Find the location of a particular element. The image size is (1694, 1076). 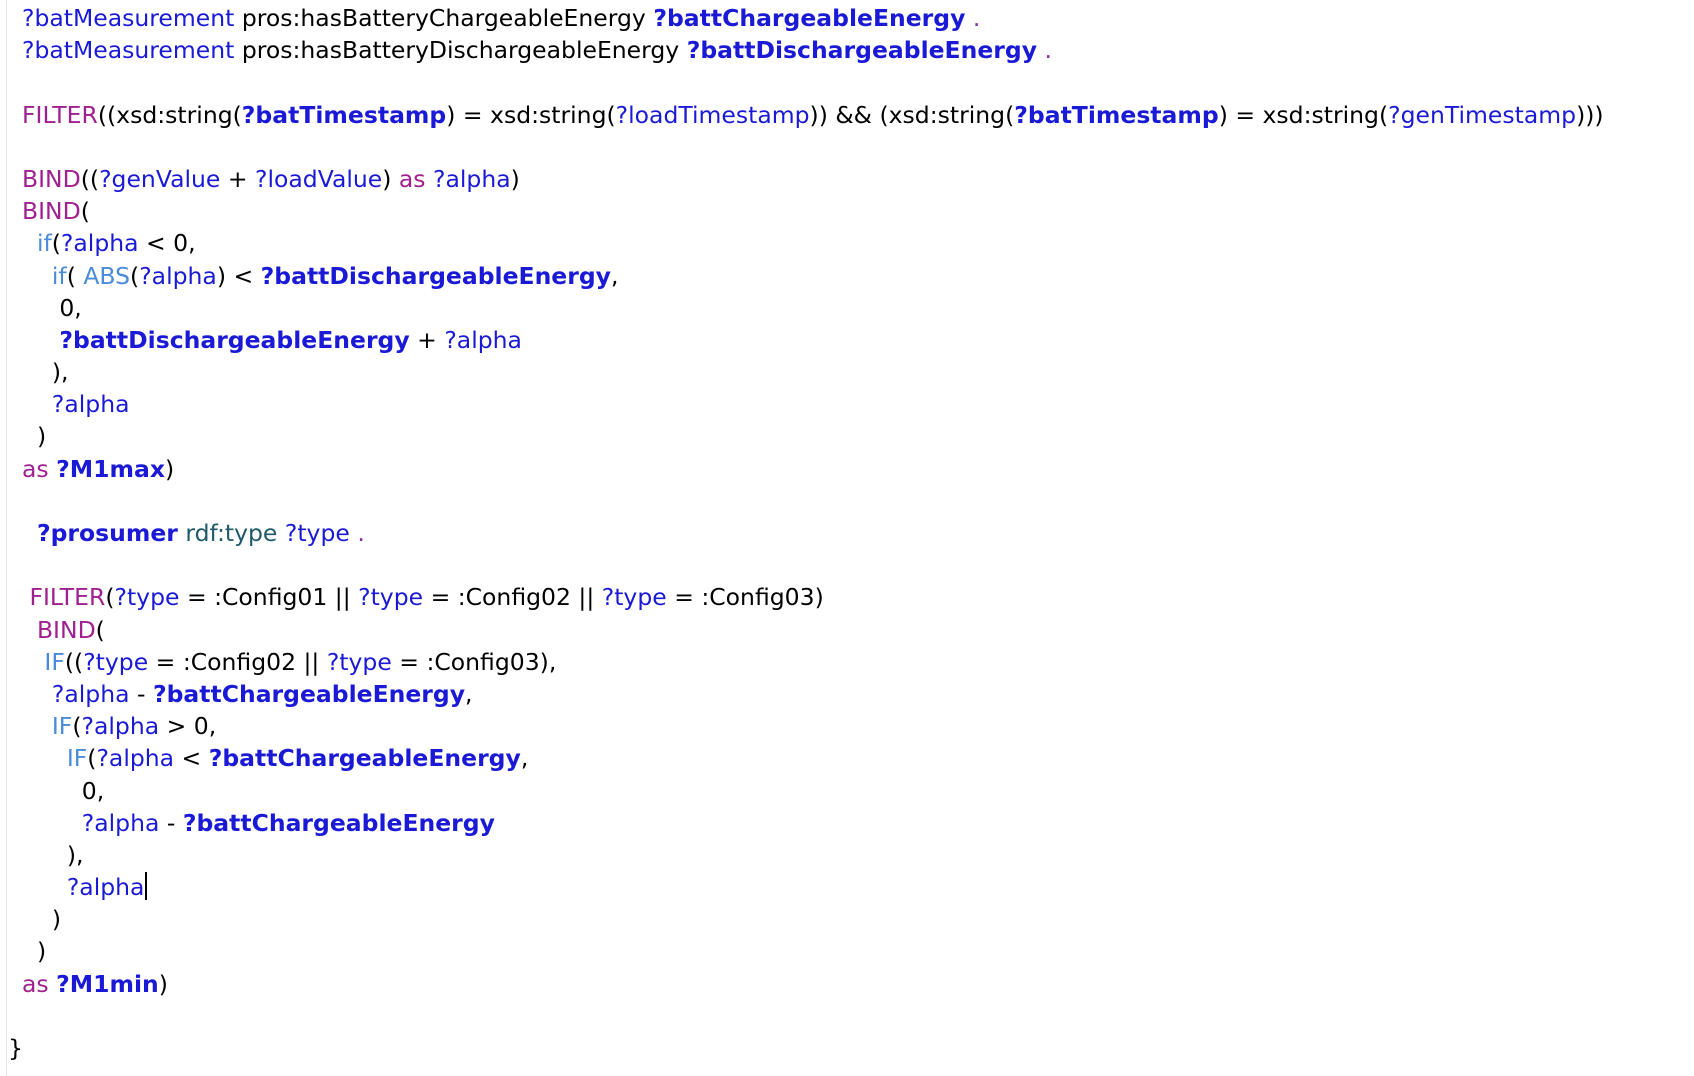

code-line: ?alpha - ?battChargeableEnergy is located at coordinates (813, 823).